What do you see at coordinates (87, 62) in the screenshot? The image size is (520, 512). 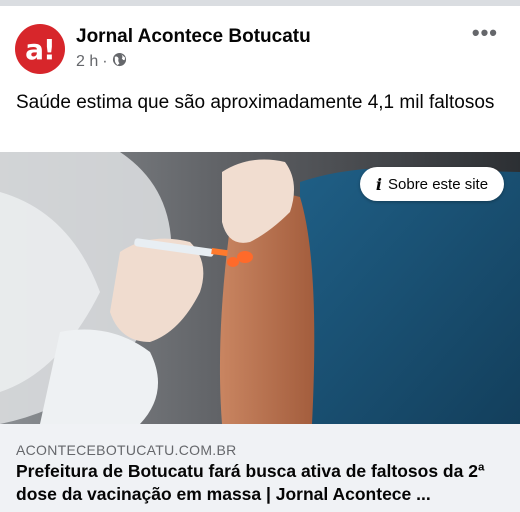 I see `post-time: 2 h` at bounding box center [87, 62].